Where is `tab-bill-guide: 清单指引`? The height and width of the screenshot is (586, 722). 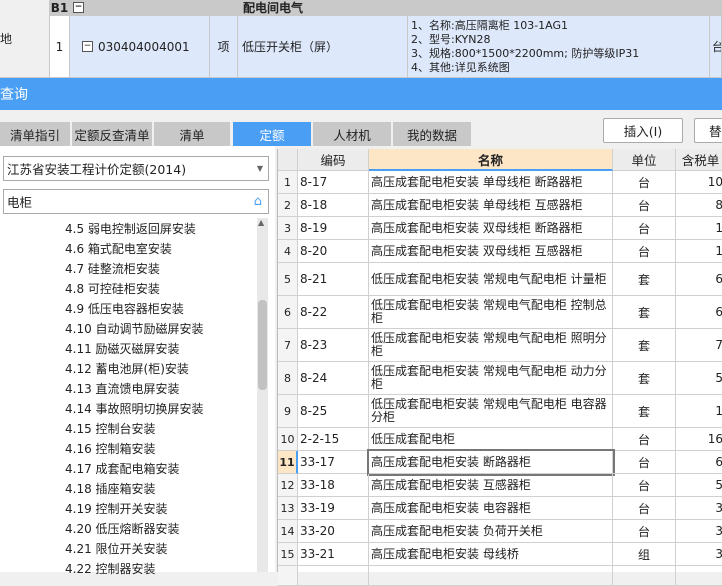 tab-bill-guide: 清单指引 is located at coordinates (35, 134).